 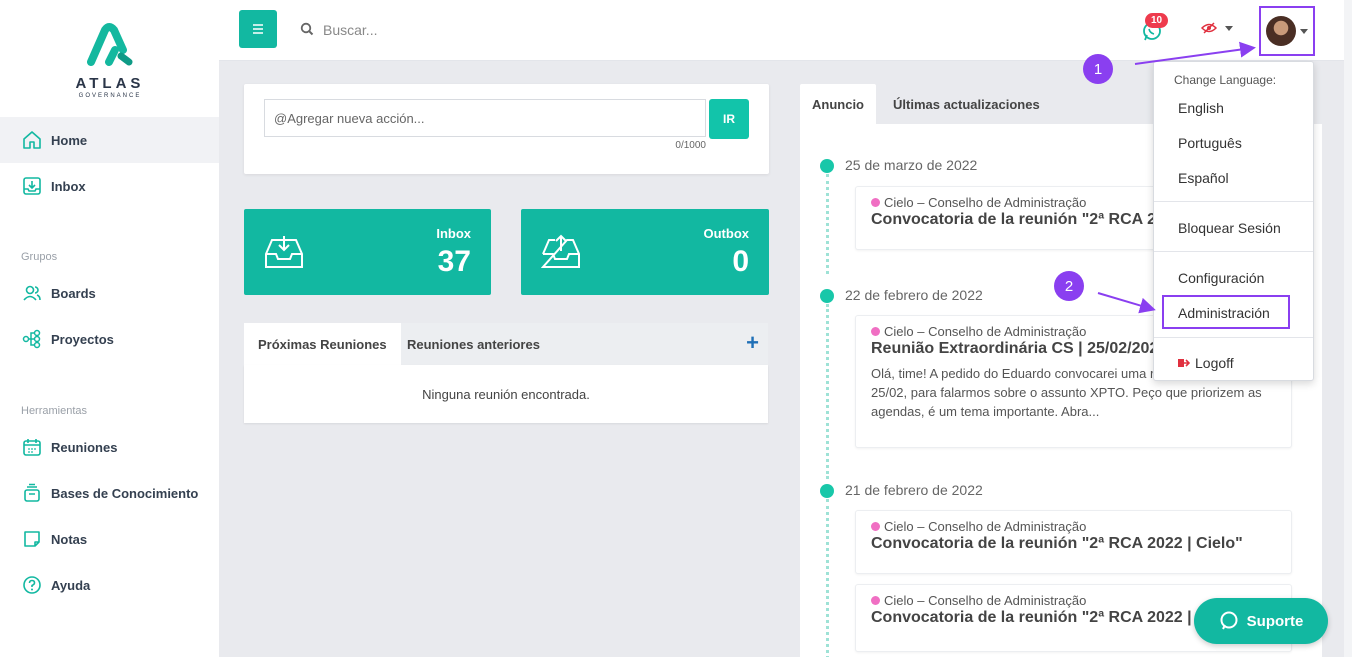 I want to click on change-language-heading: Change Language:, so click(x=1225, y=80).